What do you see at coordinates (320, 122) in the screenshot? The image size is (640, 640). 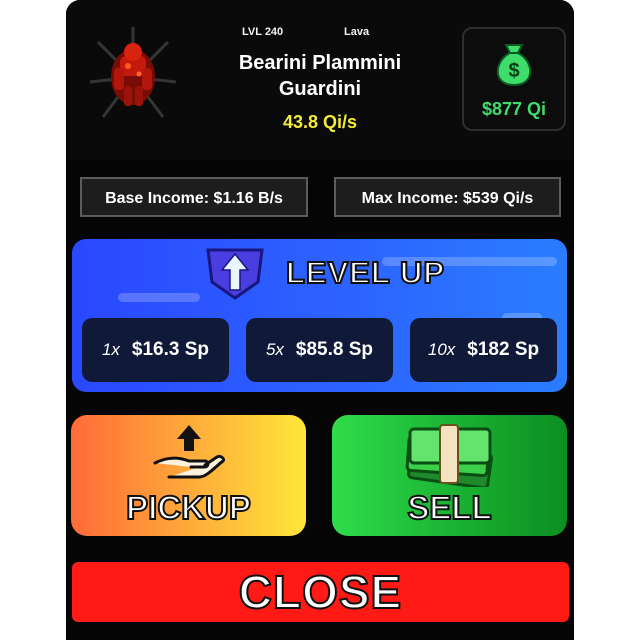 I see `unit-income-rate: 43.8 Qi/s` at bounding box center [320, 122].